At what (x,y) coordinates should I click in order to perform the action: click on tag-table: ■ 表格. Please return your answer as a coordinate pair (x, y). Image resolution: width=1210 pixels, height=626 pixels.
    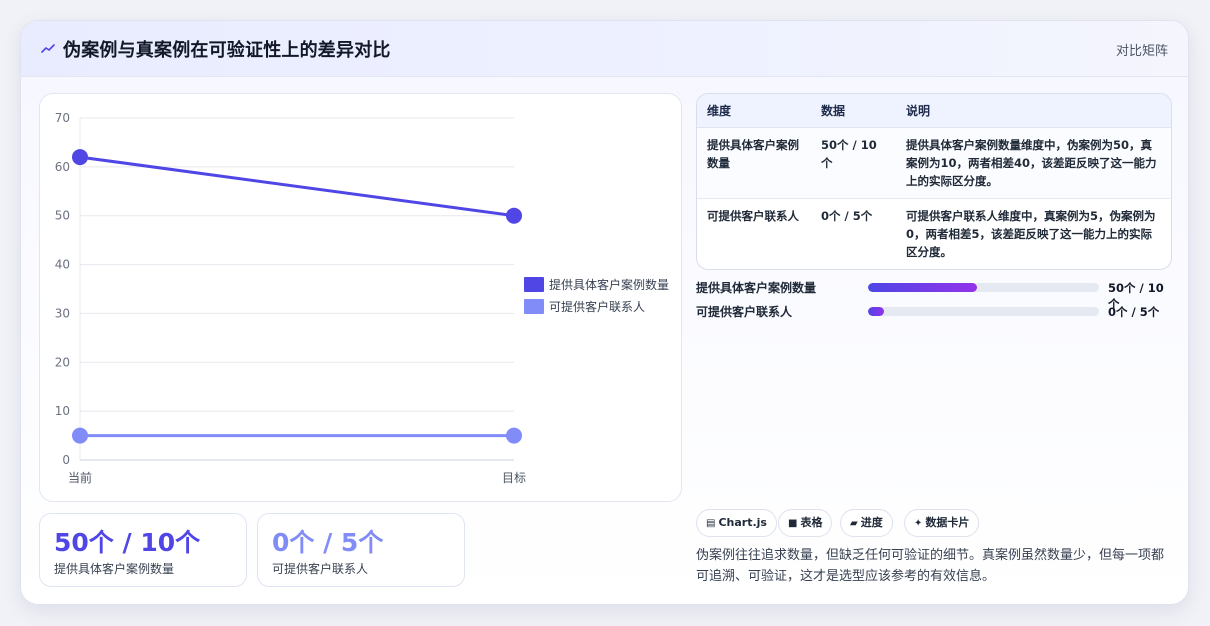
    Looking at the image, I should click on (805, 523).